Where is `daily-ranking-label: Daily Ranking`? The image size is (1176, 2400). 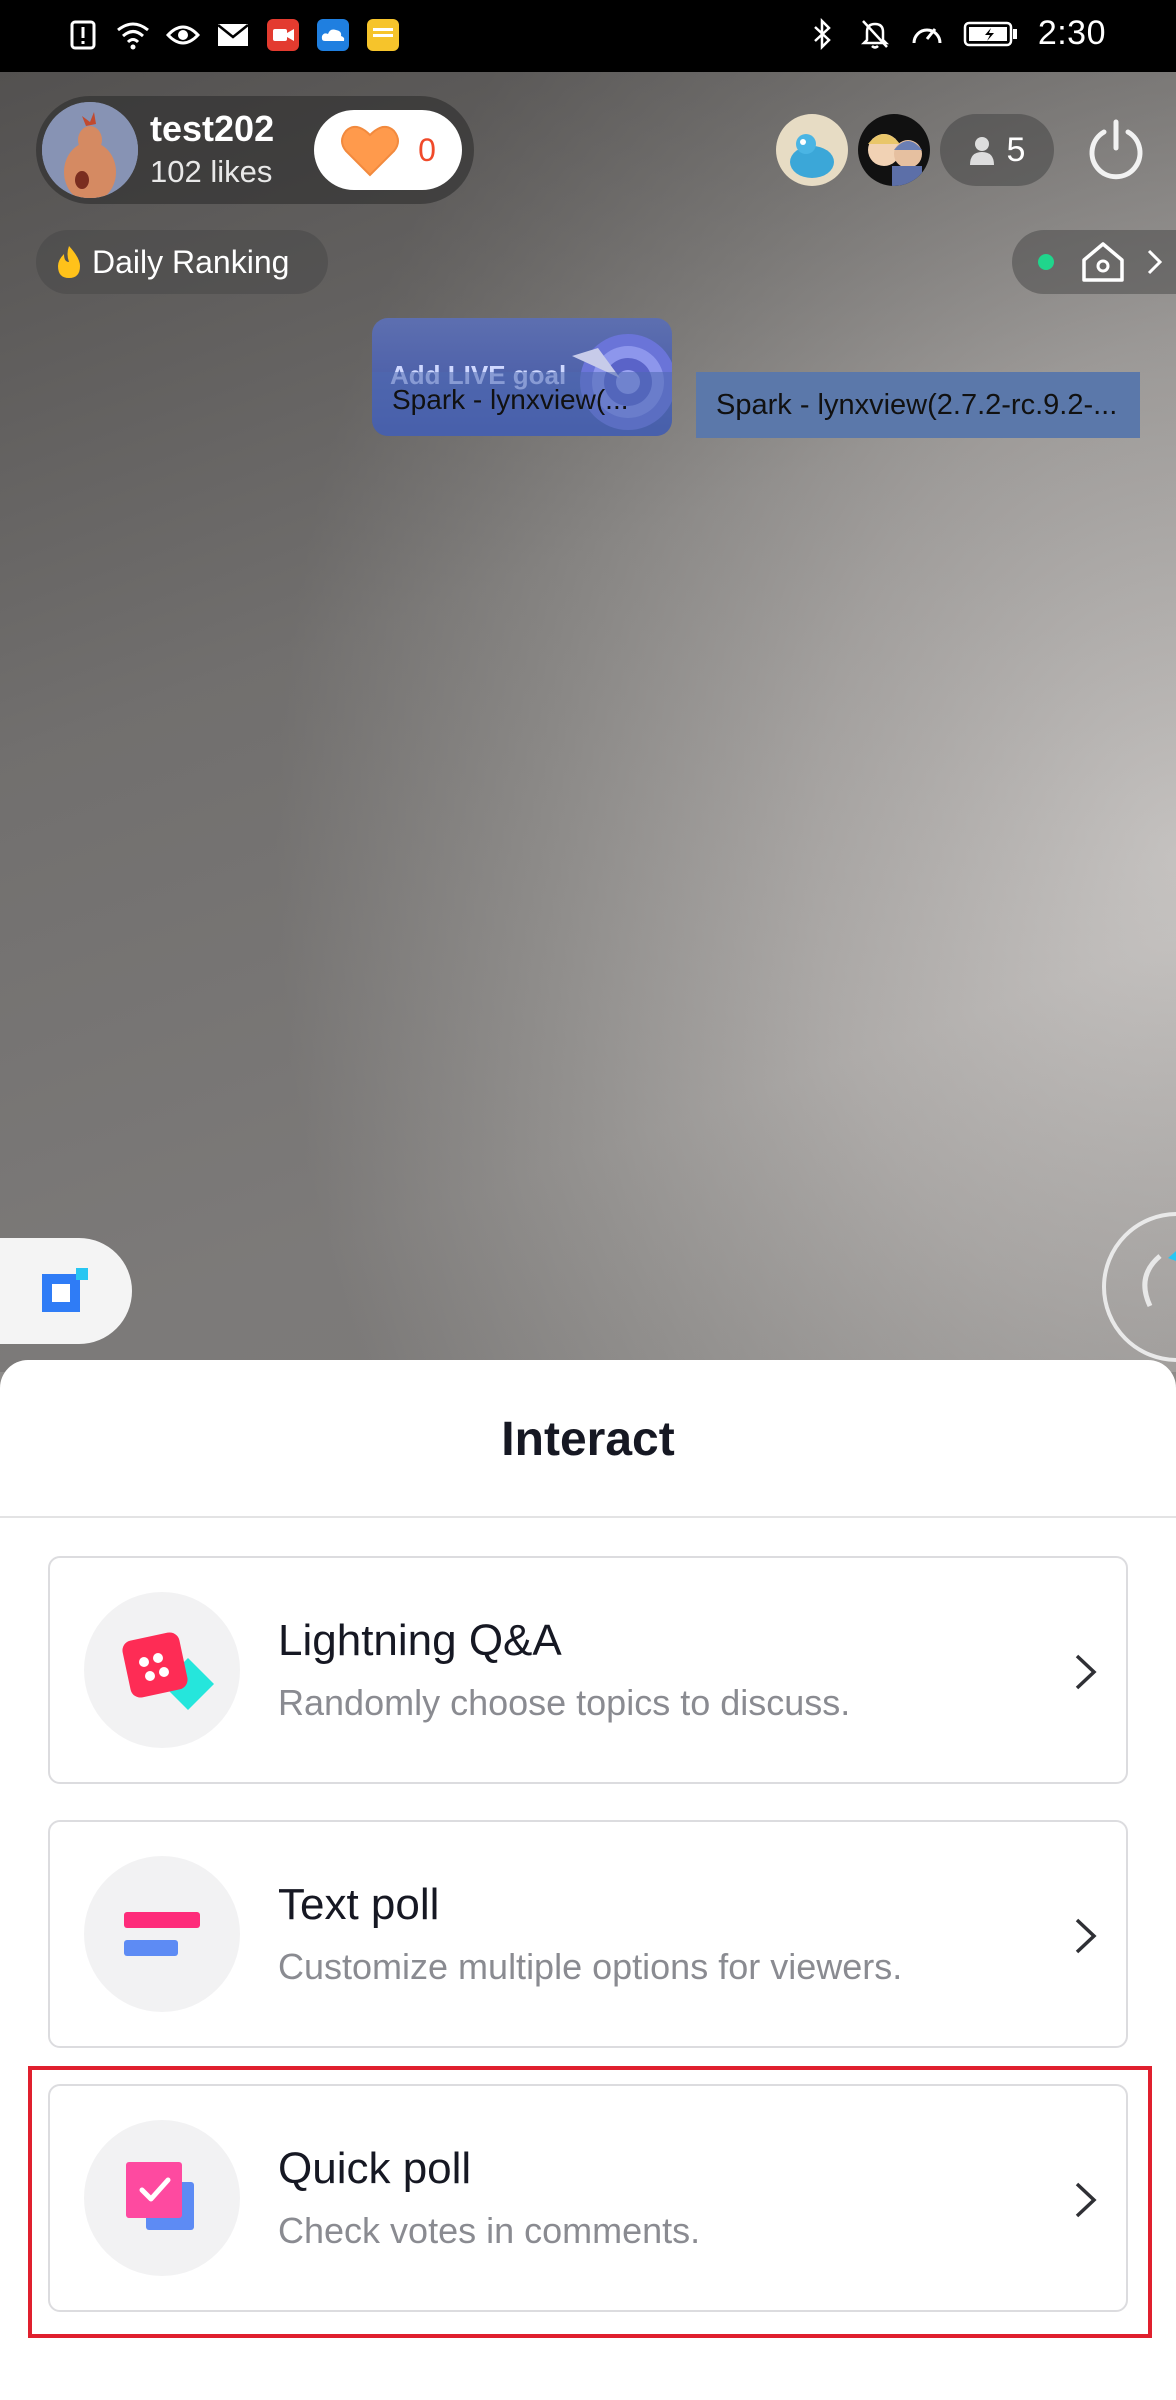 daily-ranking-label: Daily Ranking is located at coordinates (191, 261).